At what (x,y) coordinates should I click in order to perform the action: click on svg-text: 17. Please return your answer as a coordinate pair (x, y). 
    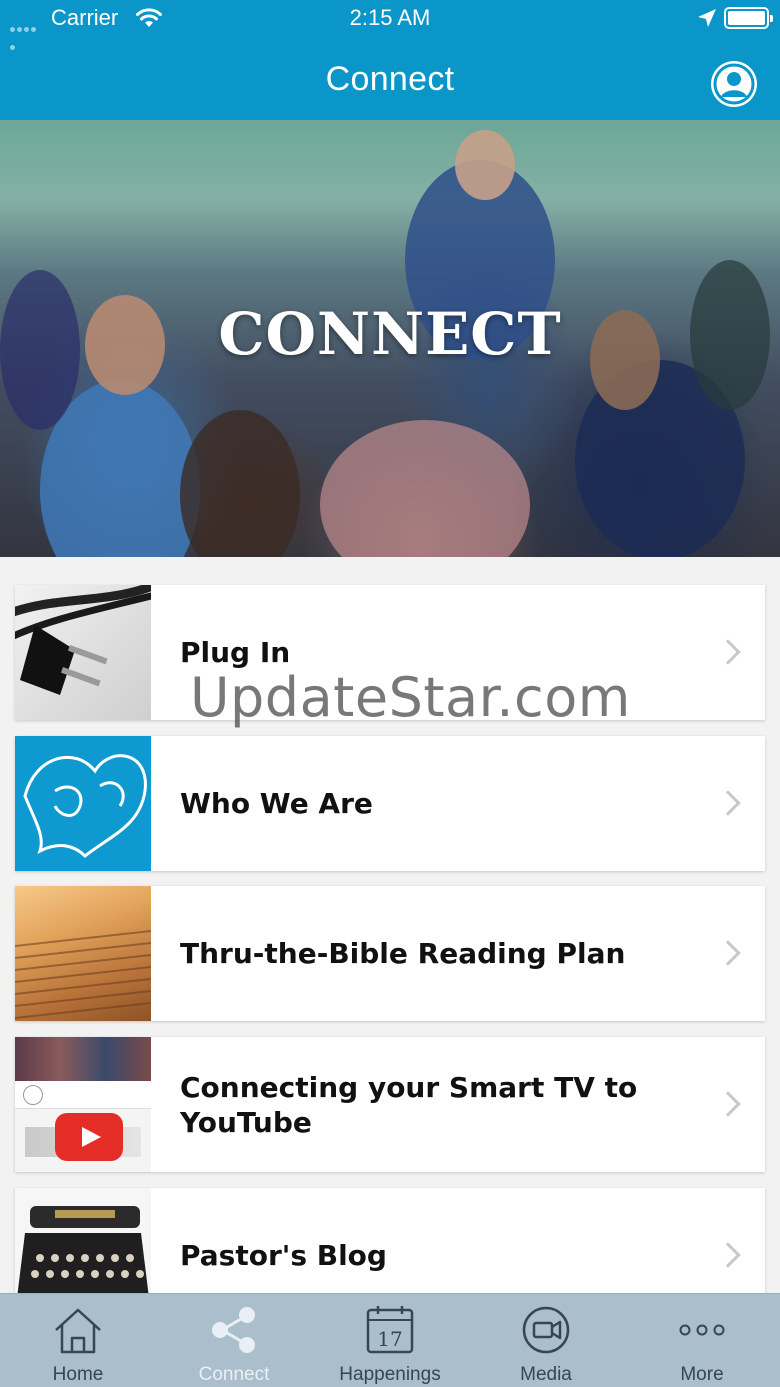
    Looking at the image, I should click on (389, 1339).